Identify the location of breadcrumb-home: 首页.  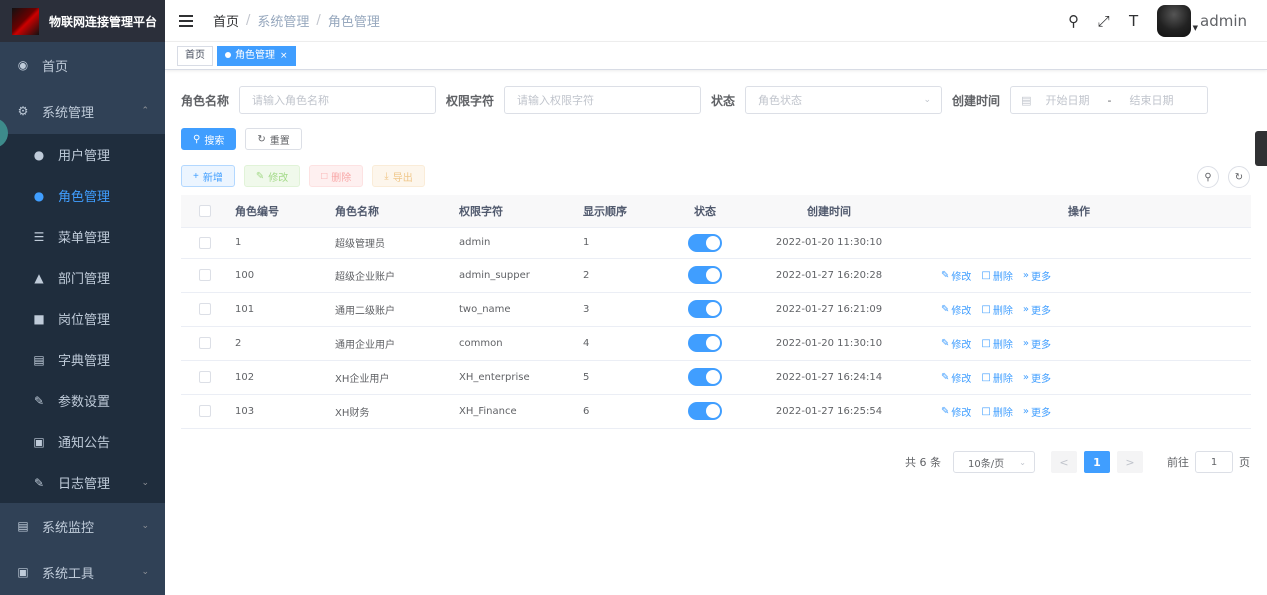
(226, 20).